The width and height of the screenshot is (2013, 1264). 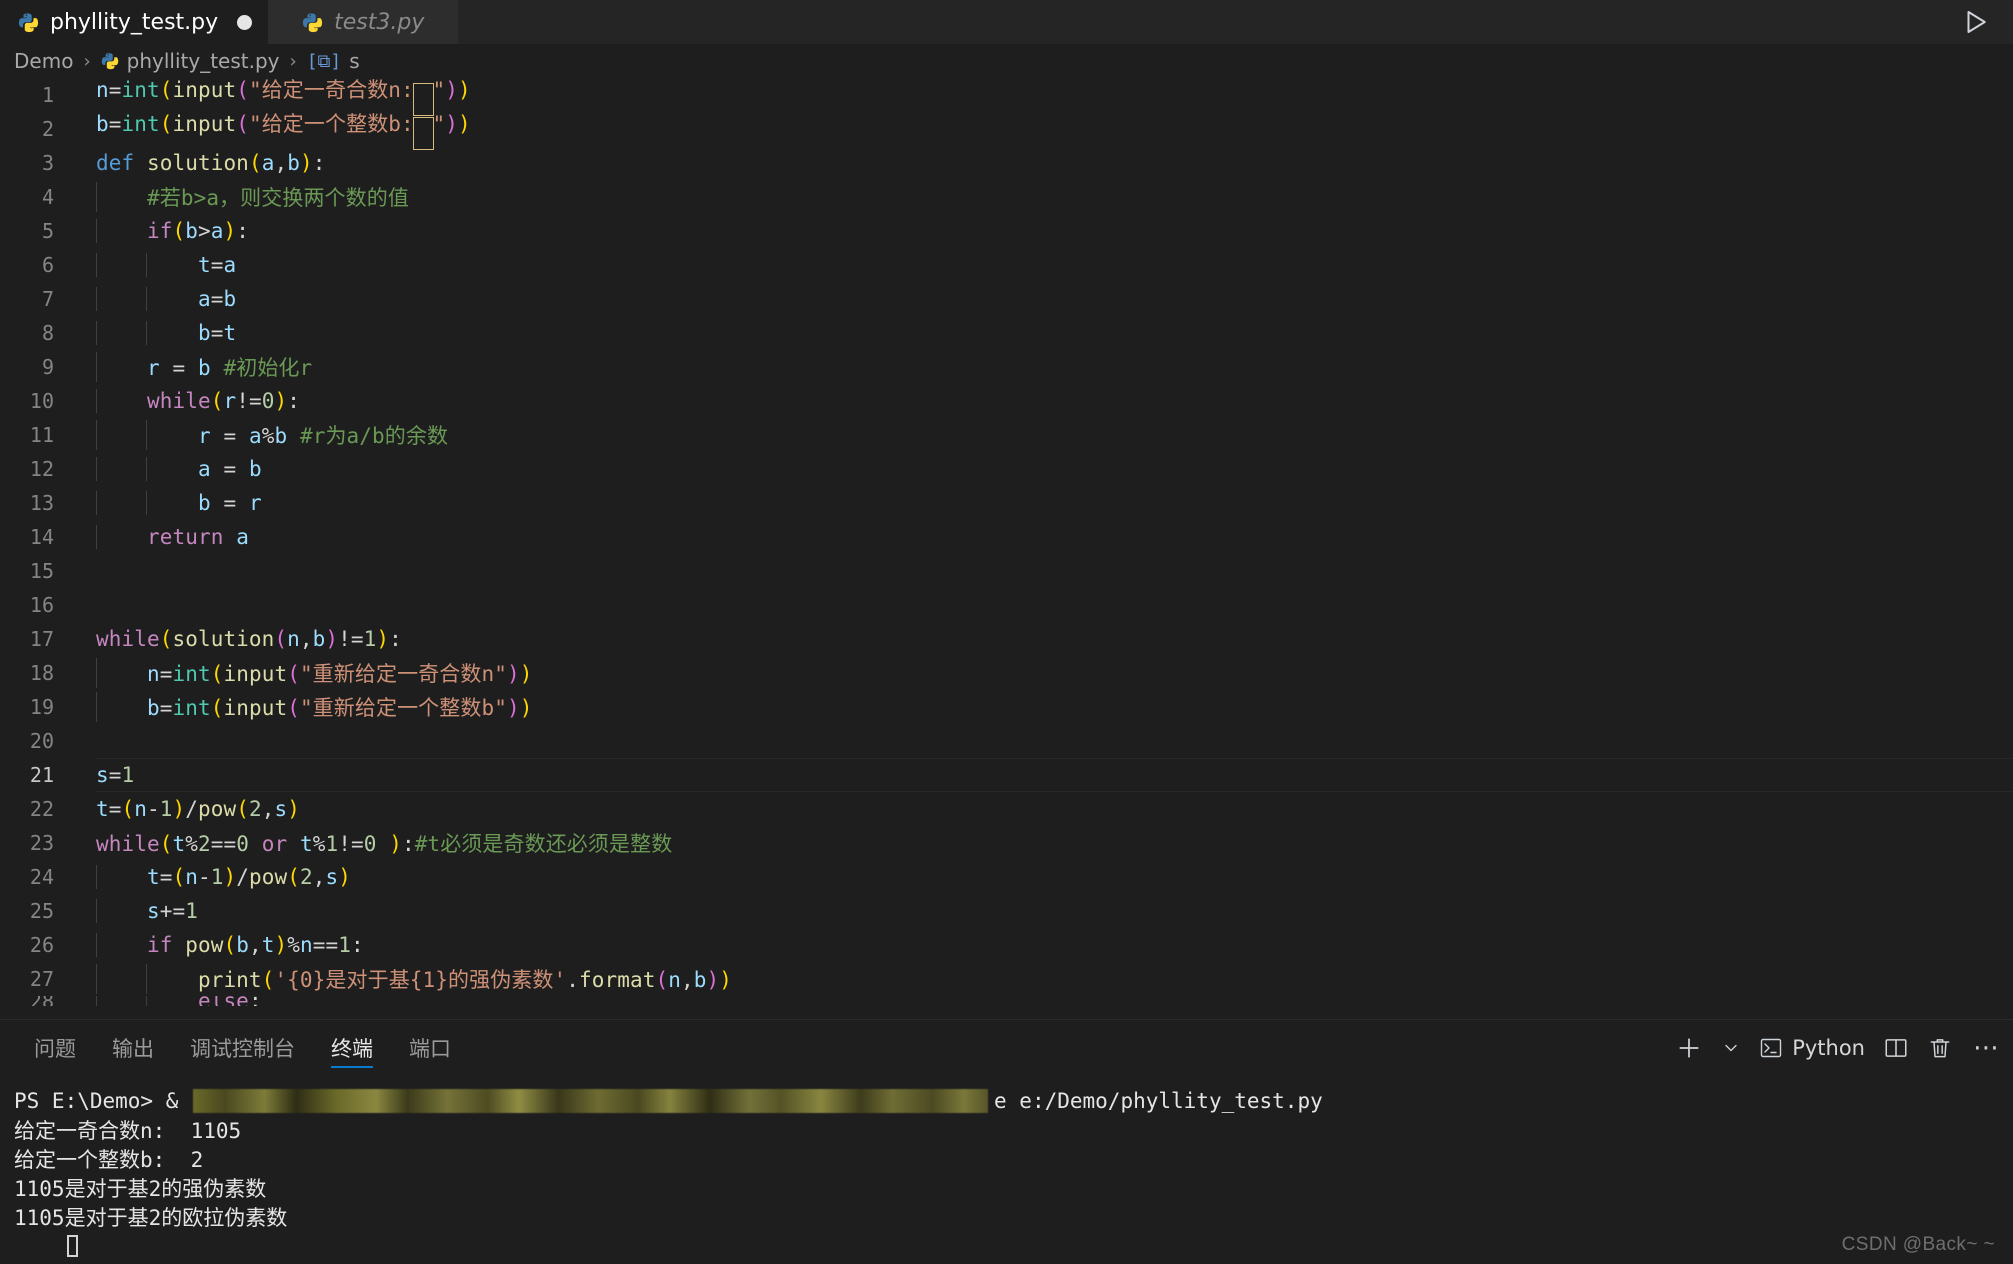 I want to click on line-content: b=int(input("重新给定一个整数b")), so click(x=296, y=707).